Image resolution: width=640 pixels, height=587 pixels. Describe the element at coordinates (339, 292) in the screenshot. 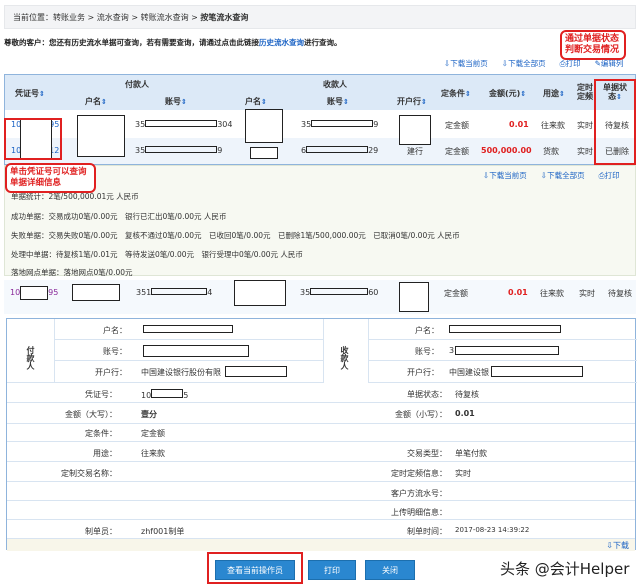

I see `payee-account: 35 60` at that location.